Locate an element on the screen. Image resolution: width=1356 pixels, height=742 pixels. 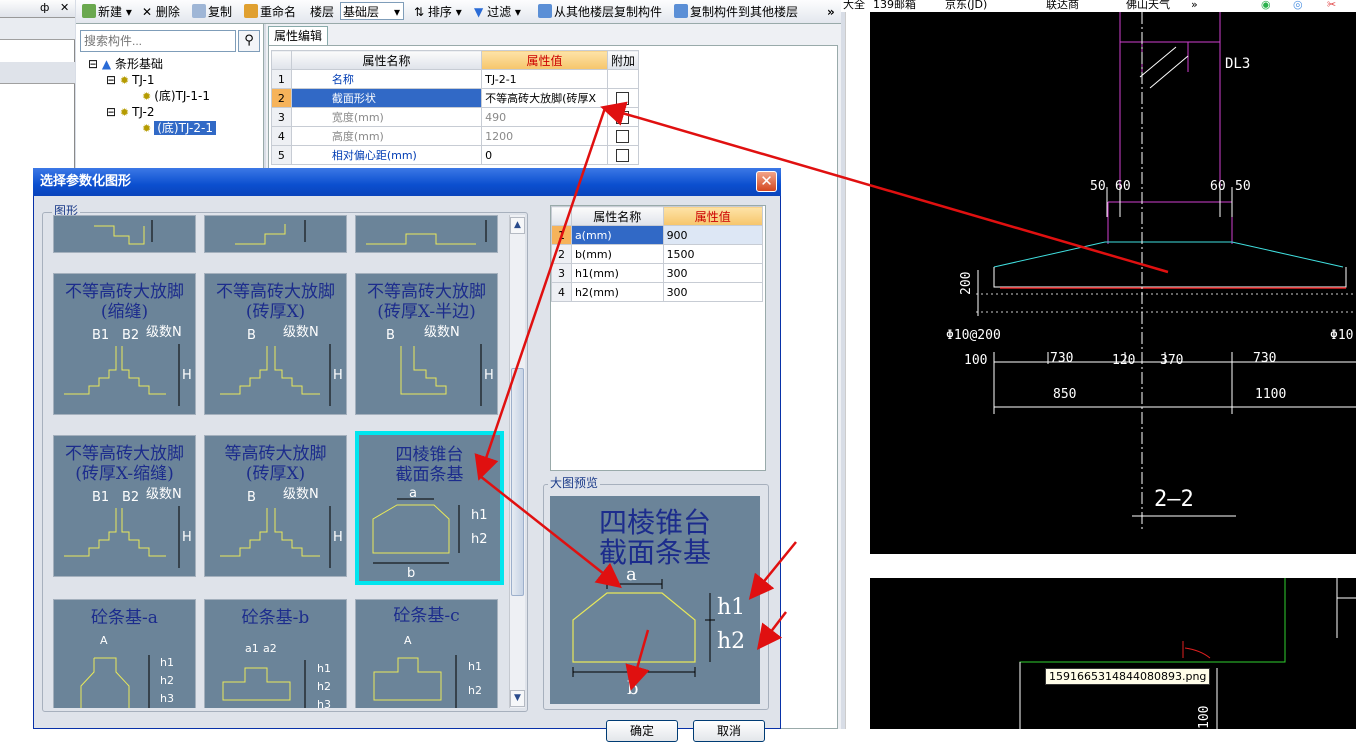
shape-tile: 砼条基-a A h1 h2 h3 is located at coordinates (124, 653).